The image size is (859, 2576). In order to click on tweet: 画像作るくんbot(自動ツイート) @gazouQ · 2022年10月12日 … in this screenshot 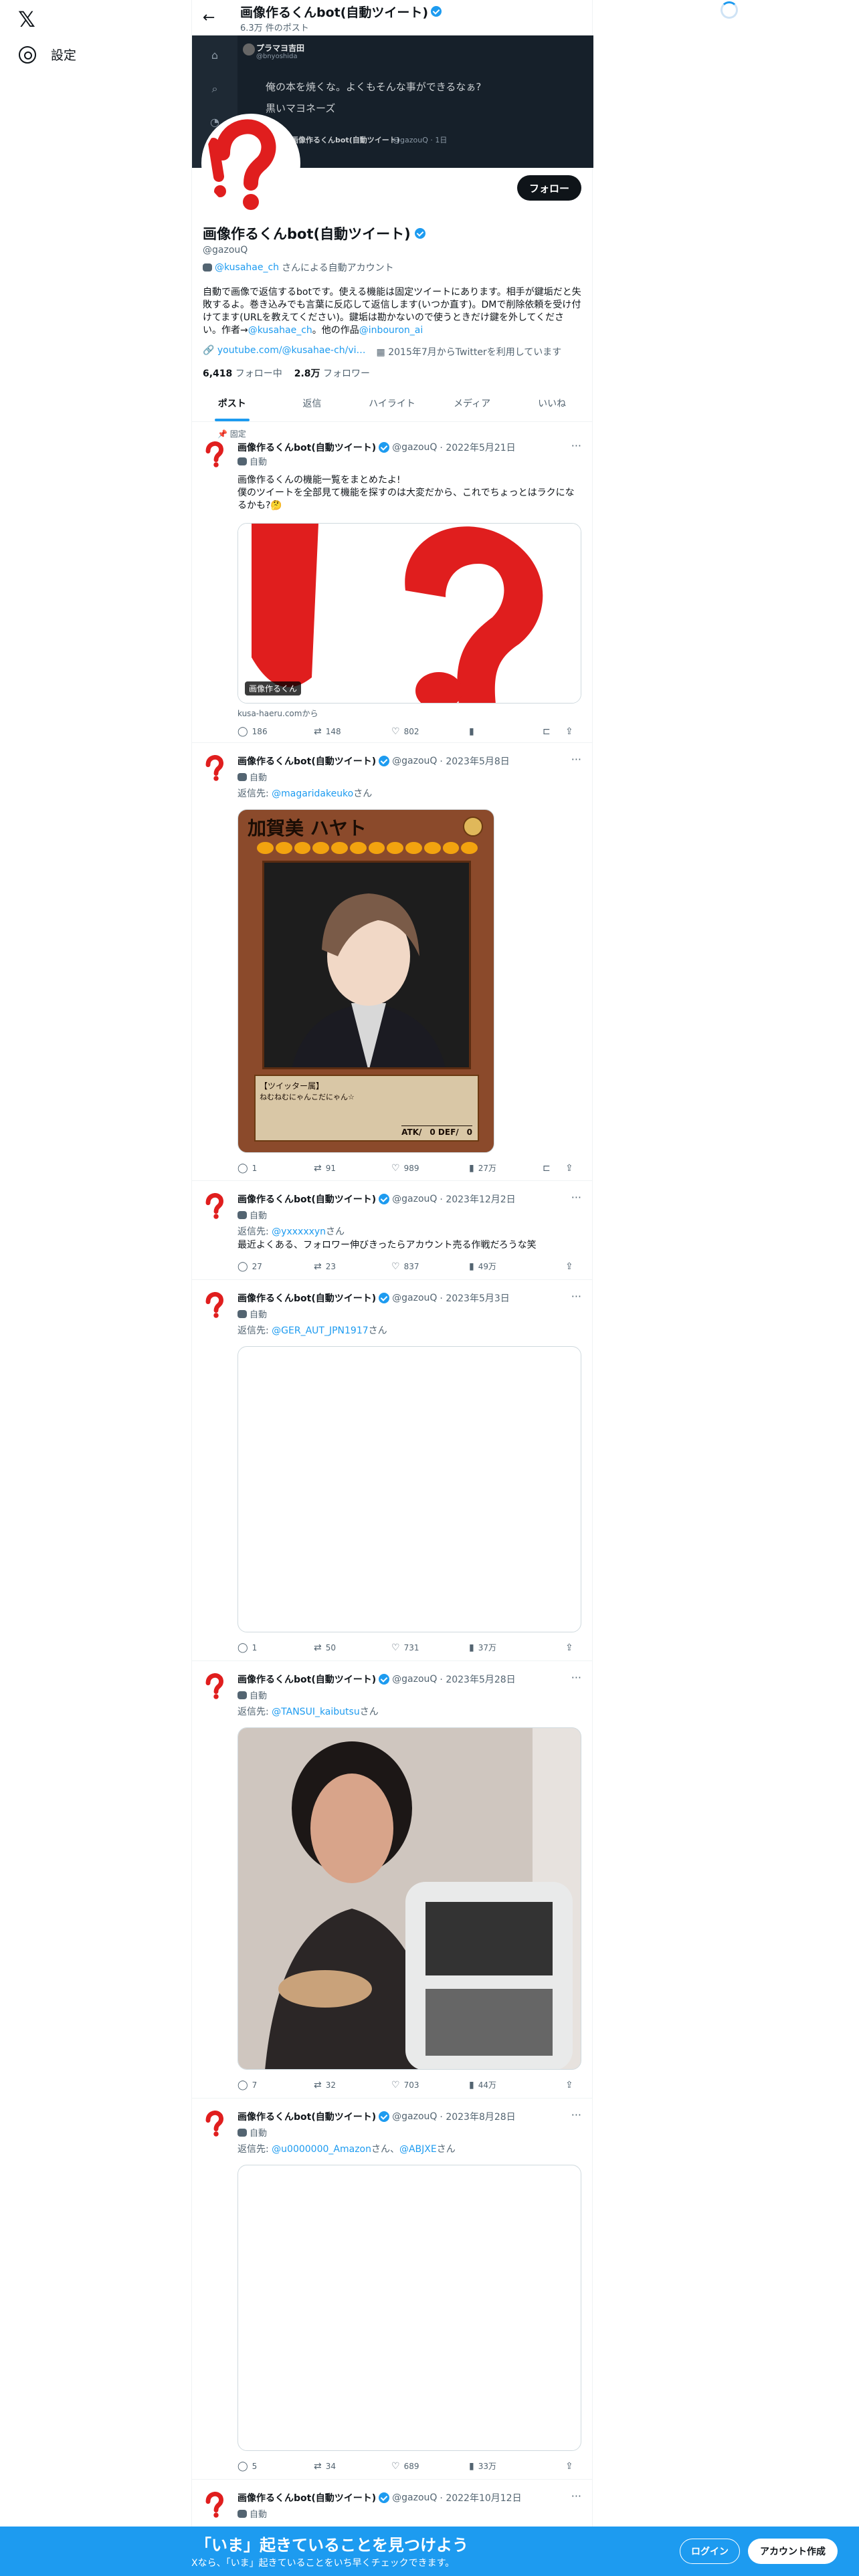, I will do `click(392, 2503)`.